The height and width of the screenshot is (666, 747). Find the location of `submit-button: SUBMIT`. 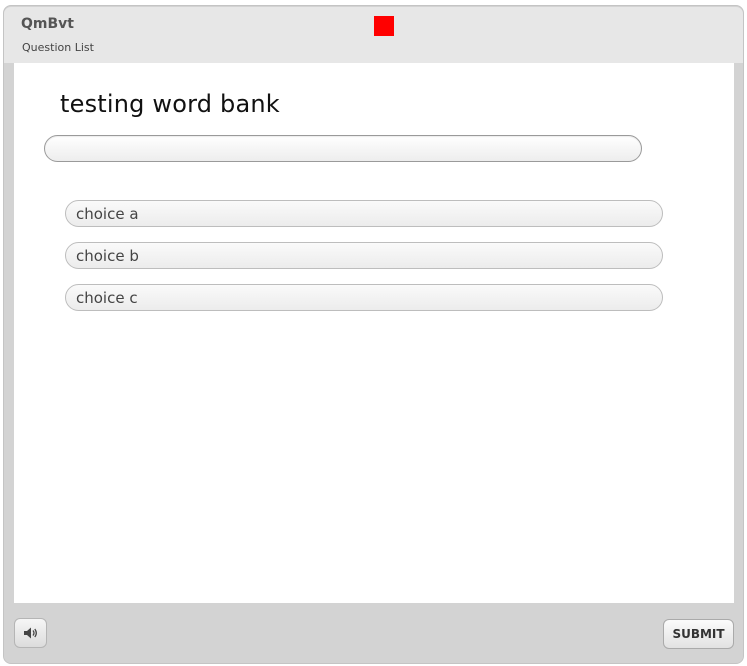

submit-button: SUBMIT is located at coordinates (698, 634).